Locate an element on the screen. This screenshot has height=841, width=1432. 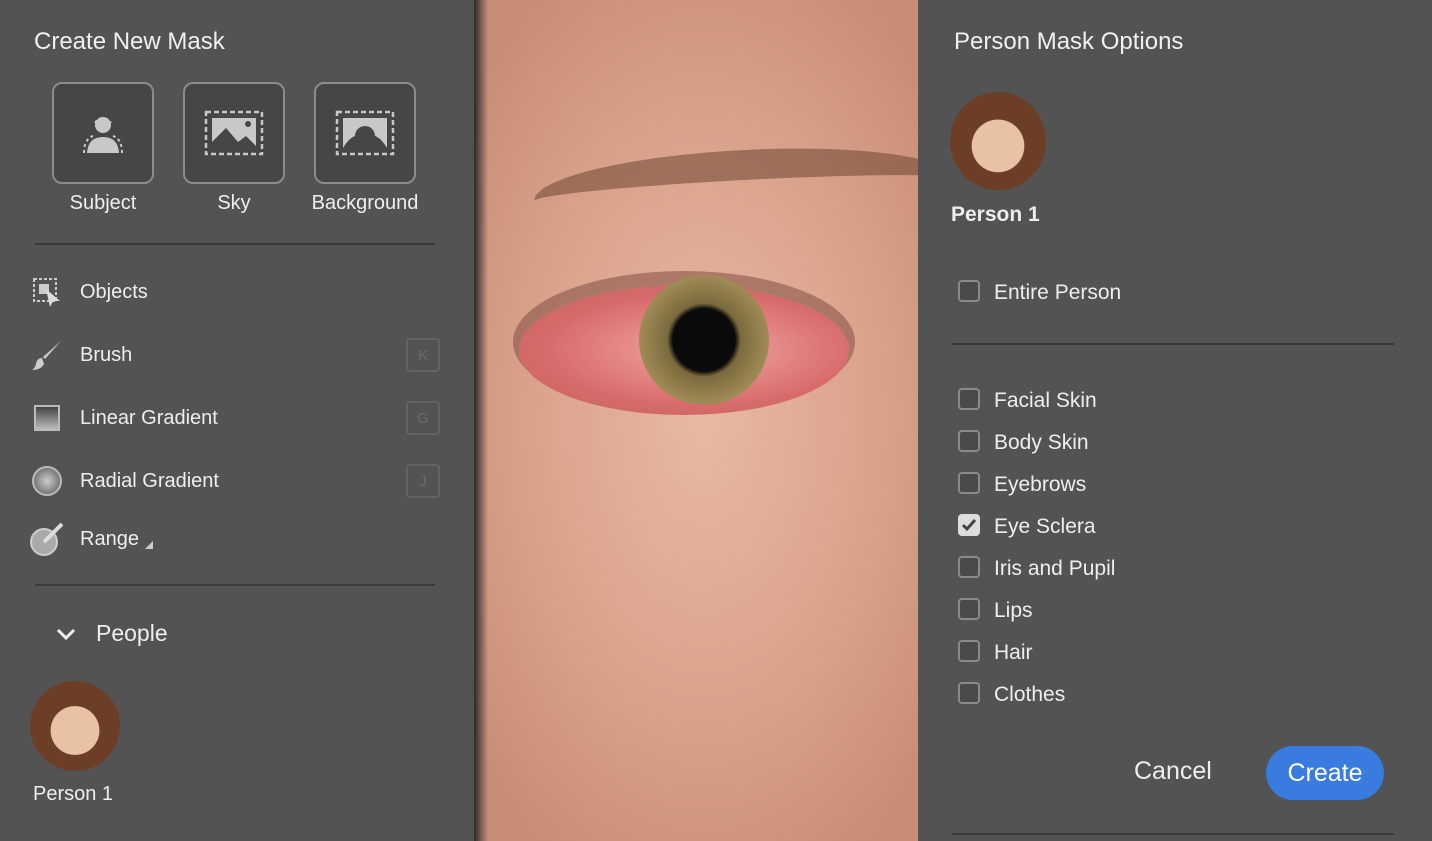
people-toggle: People is located at coordinates (112, 633).